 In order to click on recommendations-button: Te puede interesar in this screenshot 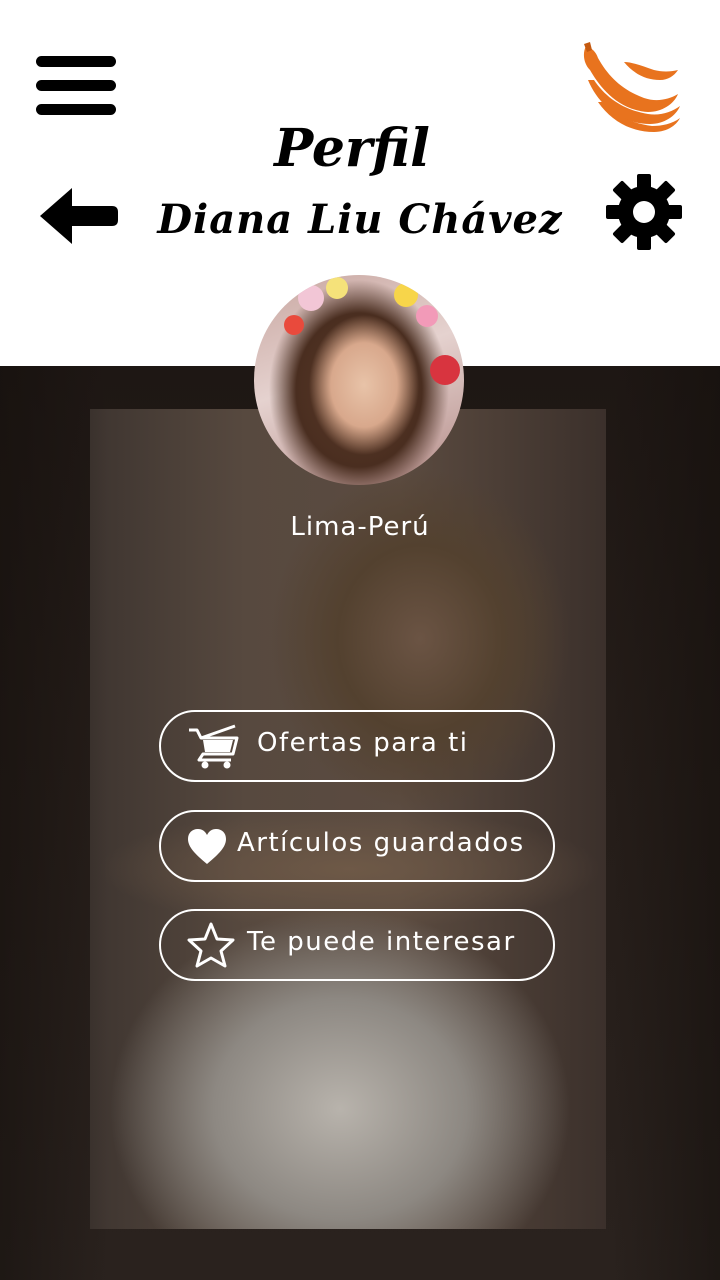, I will do `click(357, 945)`.